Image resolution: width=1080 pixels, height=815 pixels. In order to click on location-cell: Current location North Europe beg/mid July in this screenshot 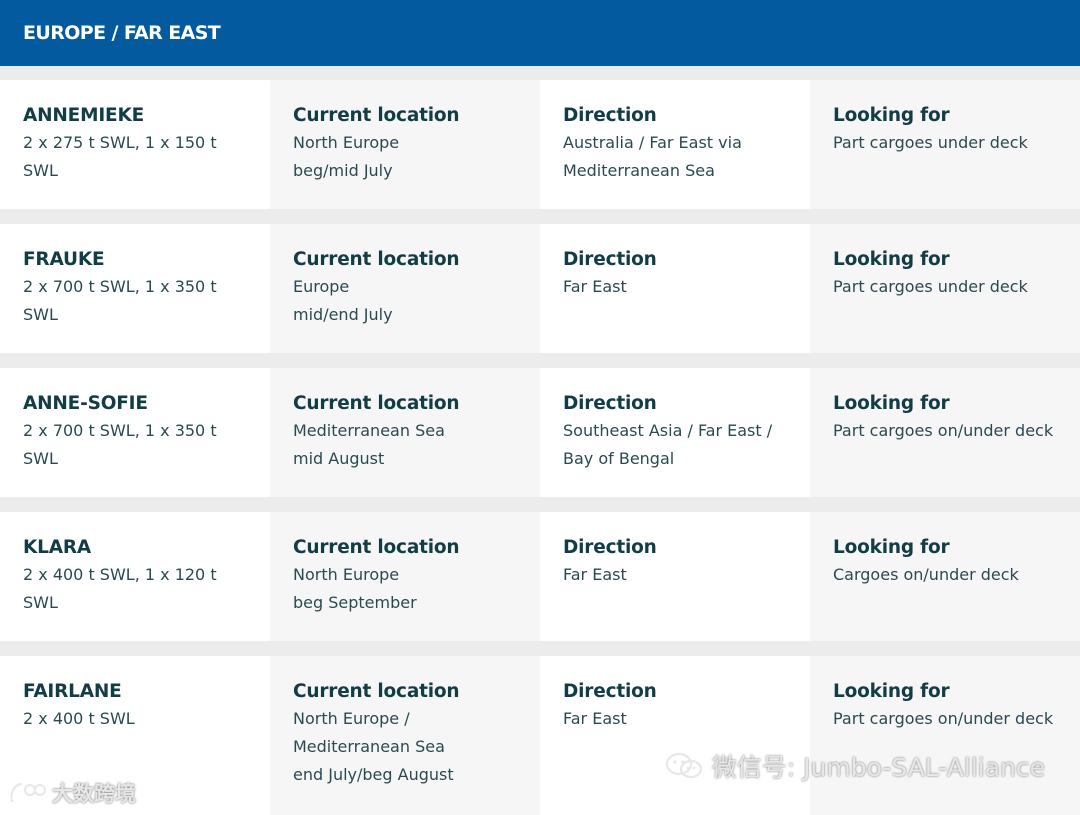, I will do `click(405, 144)`.